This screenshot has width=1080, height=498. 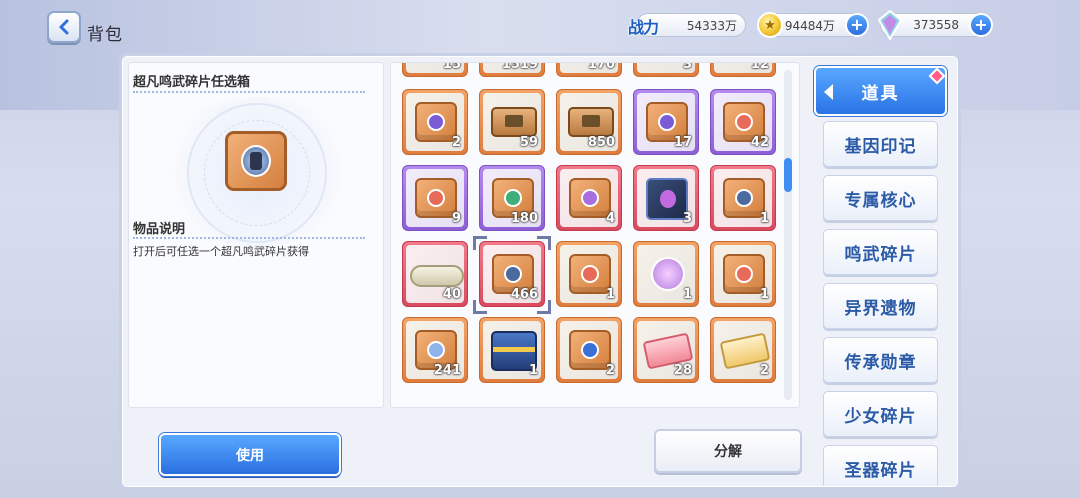 What do you see at coordinates (828, 92) in the screenshot?
I see `caret-left-icon` at bounding box center [828, 92].